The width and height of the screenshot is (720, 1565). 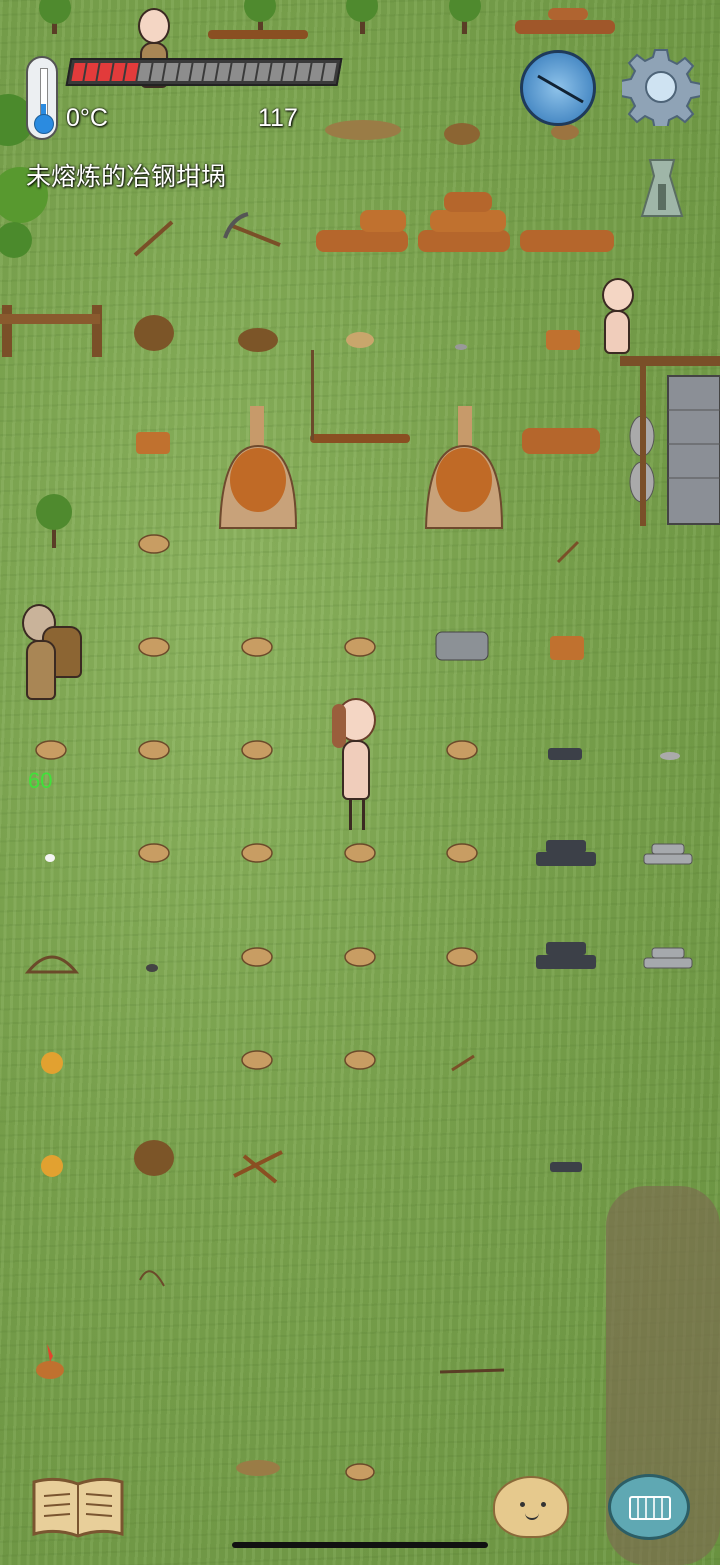 I want to click on held-item-label: 未熔炼的冶钢坩埚, so click(x=126, y=177).